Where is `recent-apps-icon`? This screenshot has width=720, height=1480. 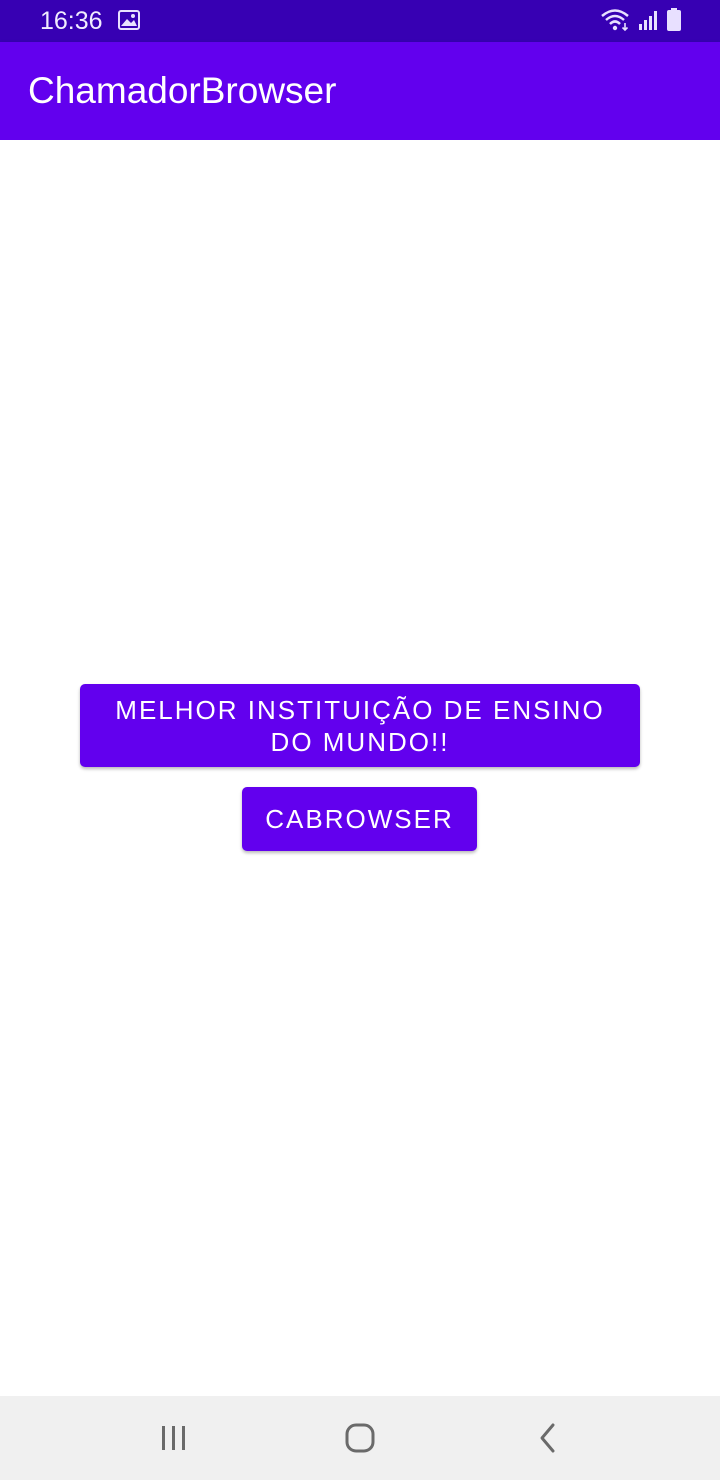
recent-apps-icon is located at coordinates (174, 1438).